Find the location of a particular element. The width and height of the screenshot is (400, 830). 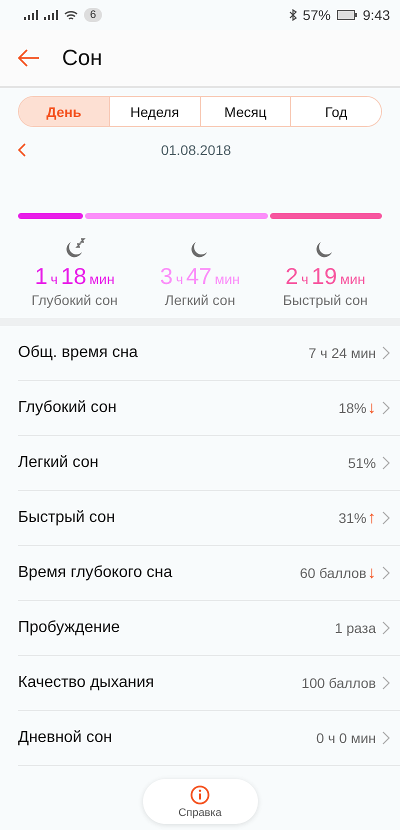

notification-count: 6 is located at coordinates (93, 15).